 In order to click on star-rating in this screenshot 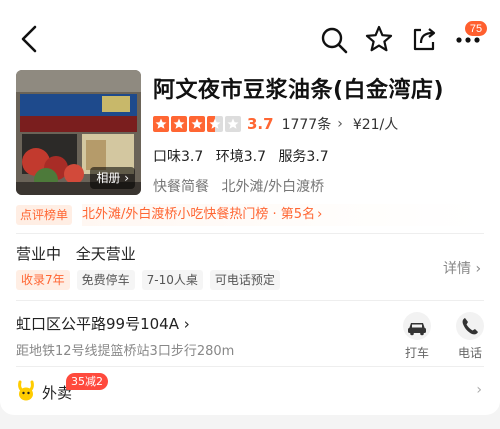, I will do `click(197, 124)`.